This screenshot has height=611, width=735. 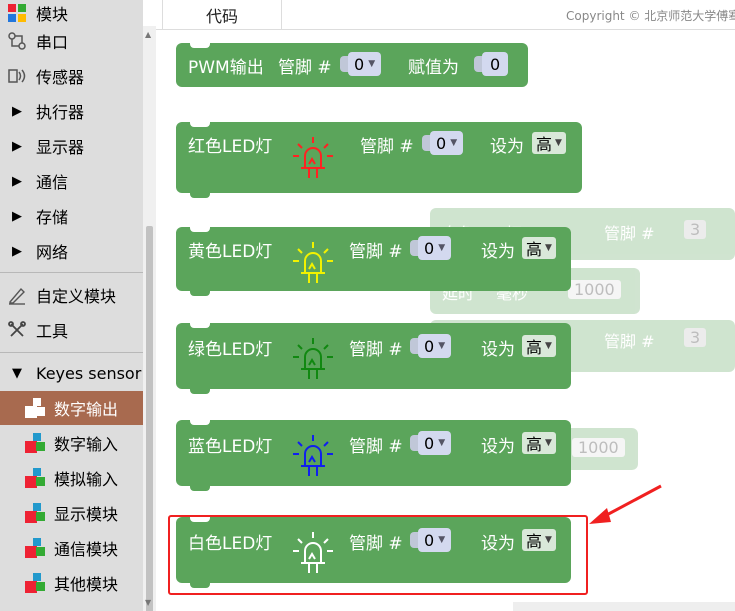 I want to click on pwm-output-block: PWM输出 管脚 # 0 ▼ 赋值为 0, so click(x=352, y=65).